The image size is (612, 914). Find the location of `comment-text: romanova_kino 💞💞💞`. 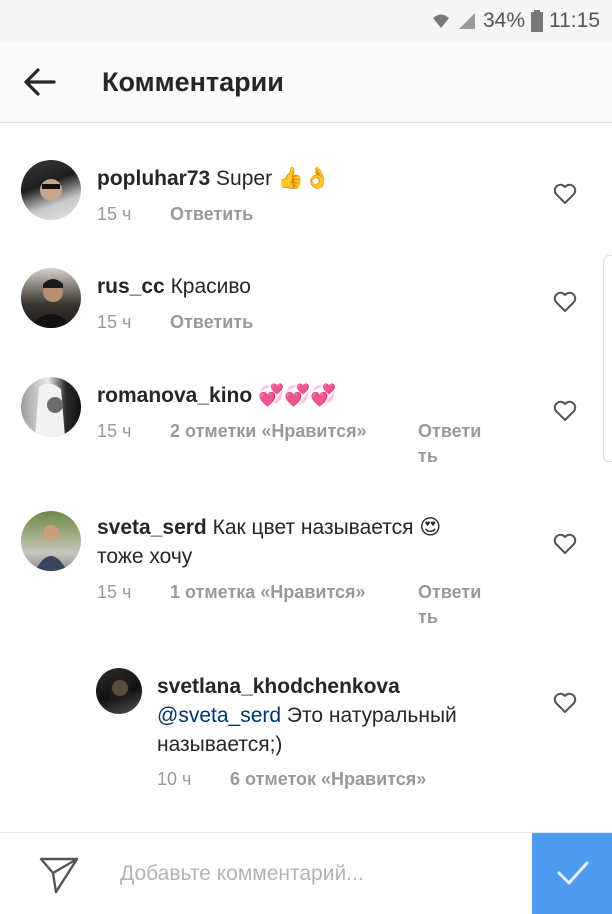

comment-text: romanova_kino 💞💞💞 is located at coordinates (217, 395).